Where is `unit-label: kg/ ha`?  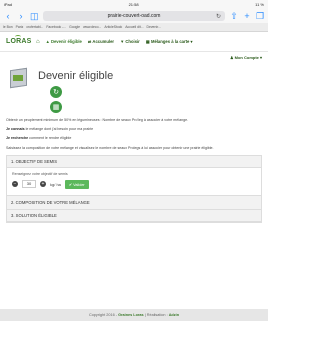
unit-label: kg/ ha is located at coordinates (55, 184).